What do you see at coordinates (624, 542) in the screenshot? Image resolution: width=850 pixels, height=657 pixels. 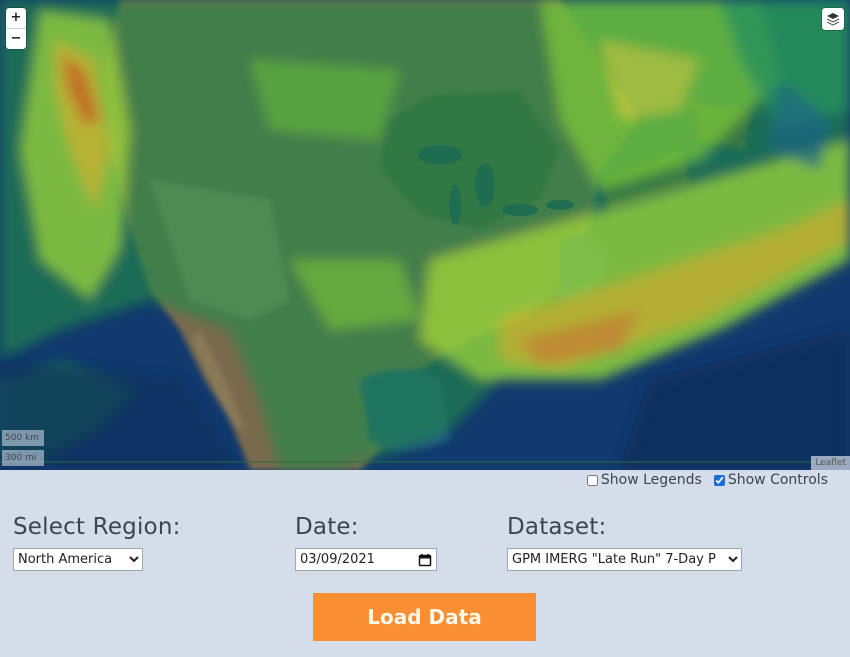 I see `dataset-field: Dataset: GPM IMERG "Late Run" 7-Day P` at bounding box center [624, 542].